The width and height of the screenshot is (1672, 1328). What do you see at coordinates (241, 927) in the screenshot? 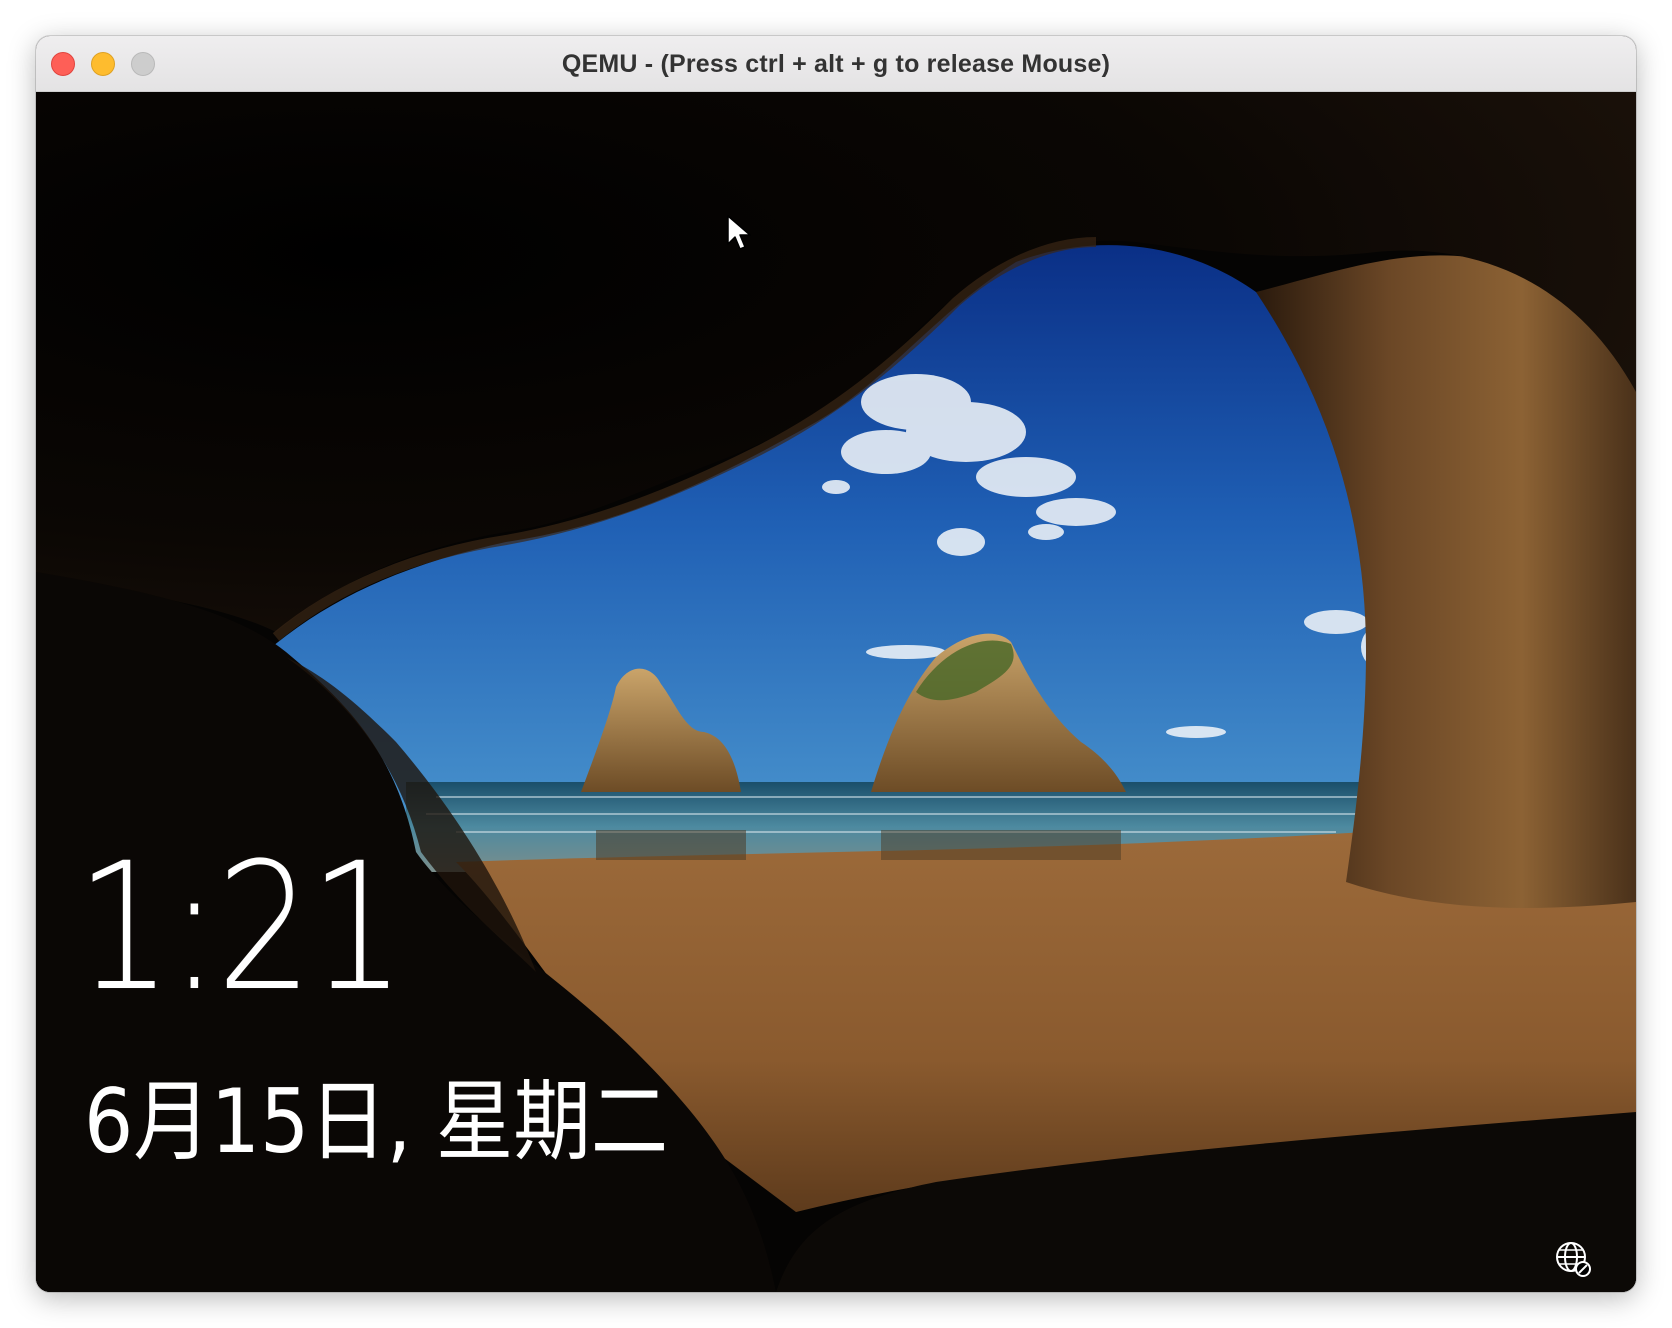
I see `lock-screen-time: 1:21` at bounding box center [241, 927].